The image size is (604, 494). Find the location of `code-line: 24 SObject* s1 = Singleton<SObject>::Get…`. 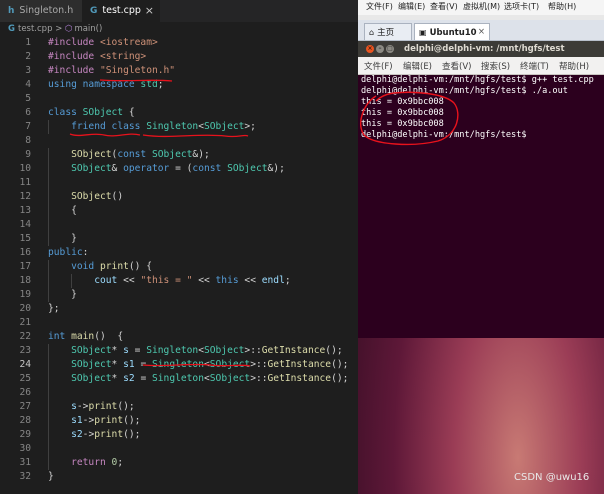

code-line: 24 SObject* s1 = Singleton<SObject>::Get… is located at coordinates (179, 365).